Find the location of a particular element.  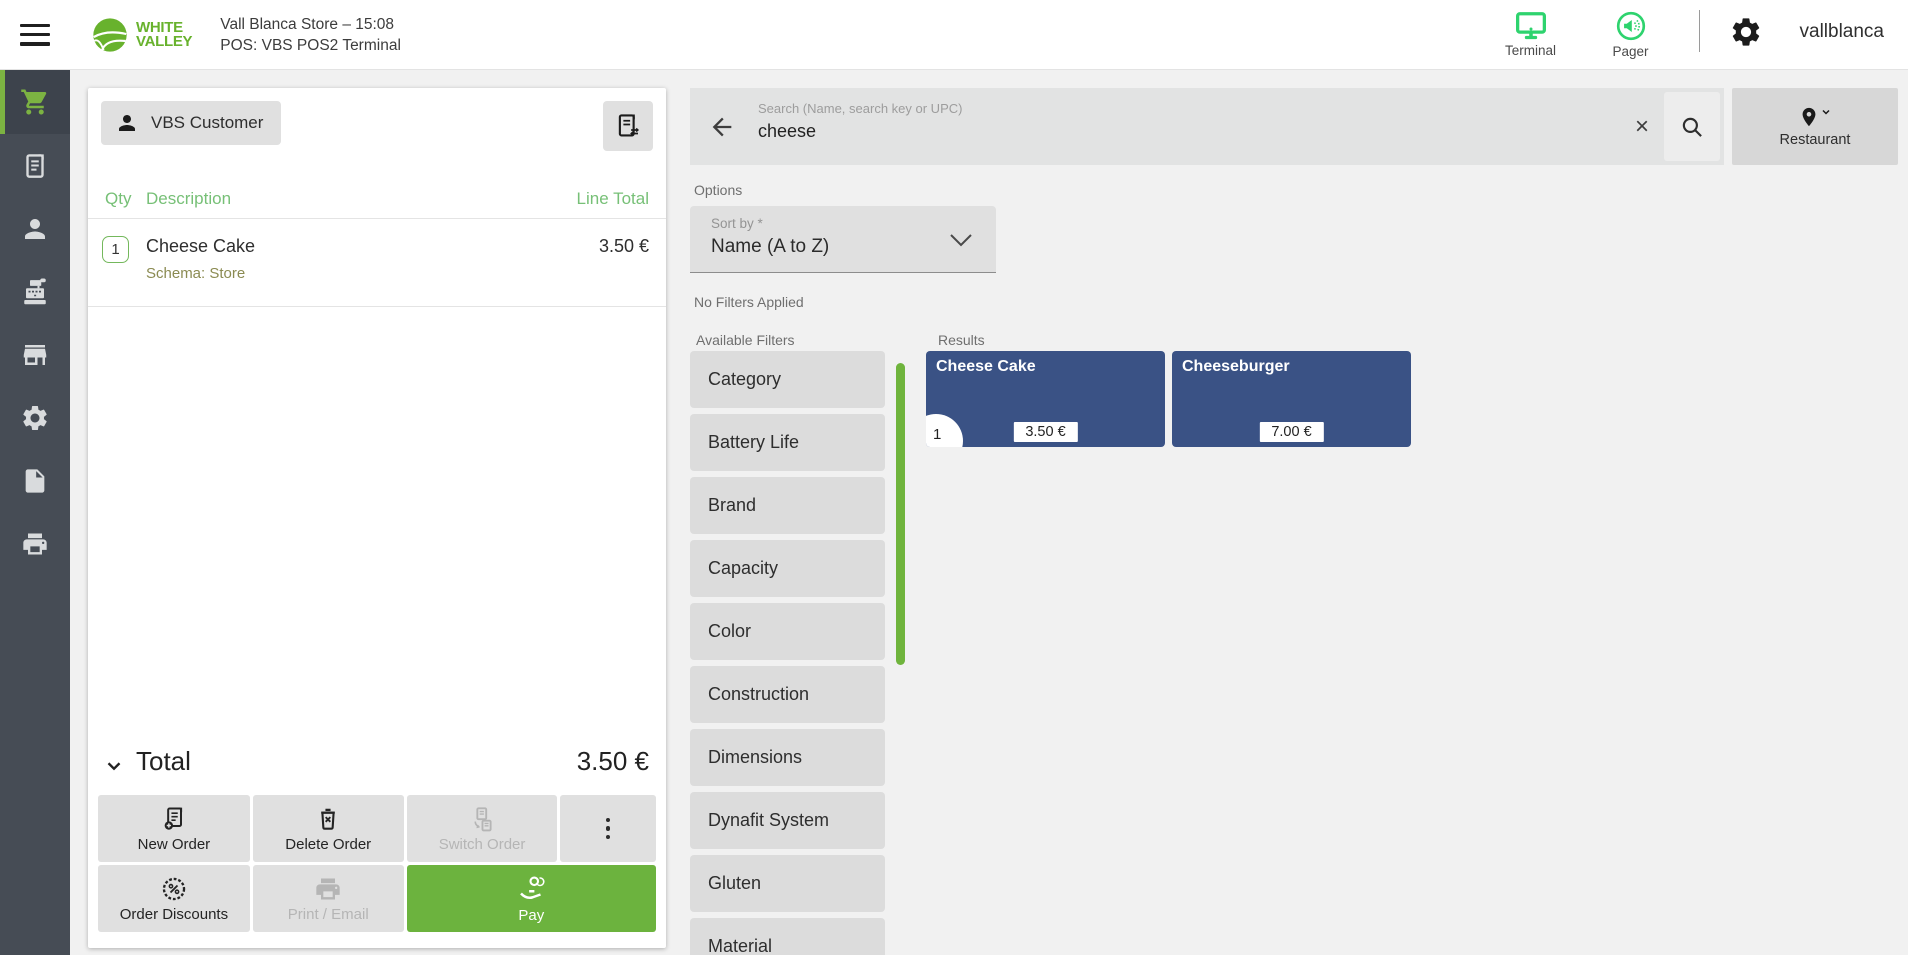

white-valley-logo: WHITE VALLEY is located at coordinates (141, 35).